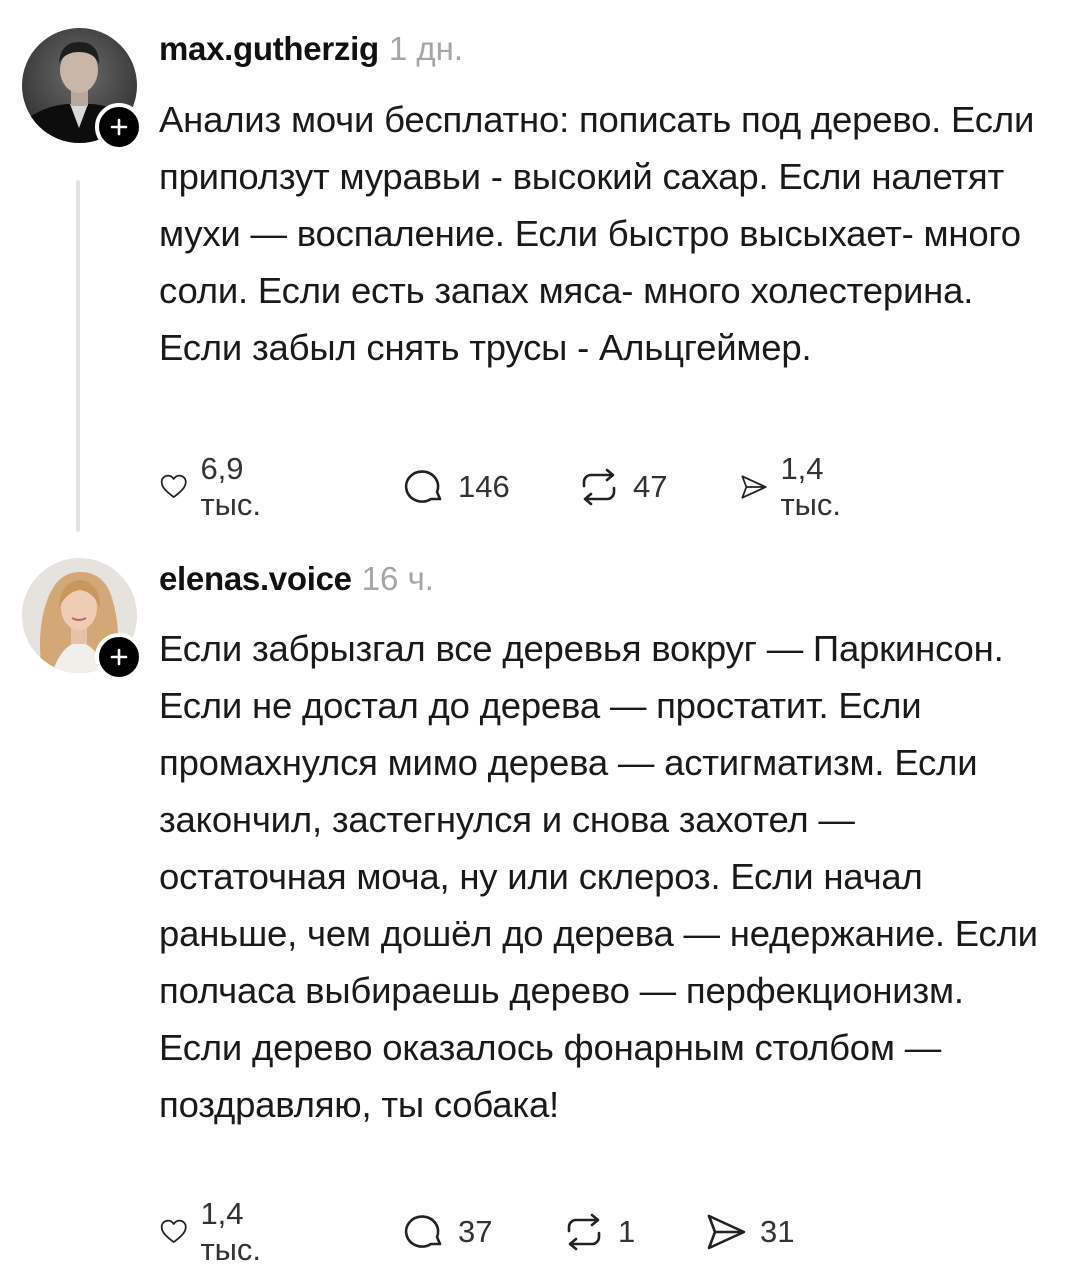  I want to click on post-header: max.gutherzig 1 дн., so click(311, 52).